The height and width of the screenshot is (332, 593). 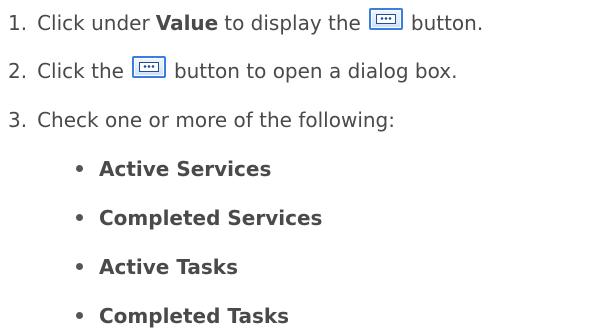 I want to click on step-text: Click under, so click(x=93, y=23).